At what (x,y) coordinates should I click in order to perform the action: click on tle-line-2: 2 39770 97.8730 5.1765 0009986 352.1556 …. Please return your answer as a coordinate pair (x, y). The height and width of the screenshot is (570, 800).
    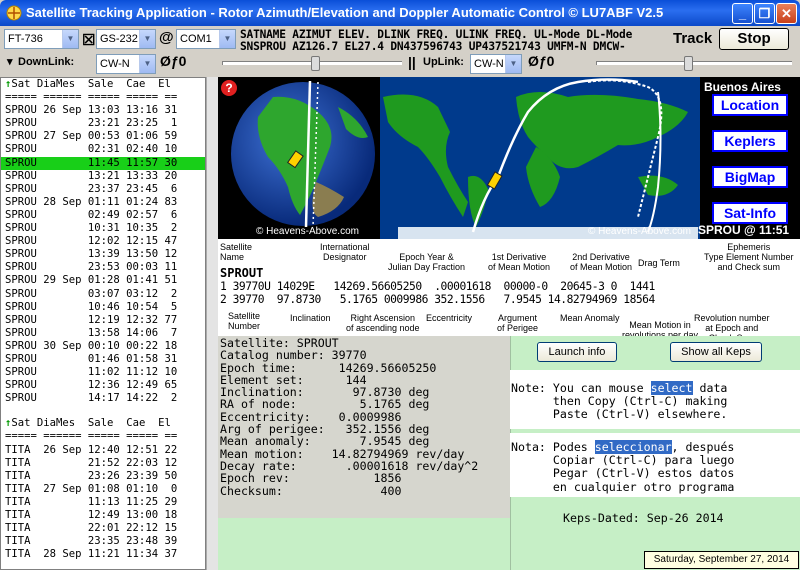
    Looking at the image, I should click on (437, 299).